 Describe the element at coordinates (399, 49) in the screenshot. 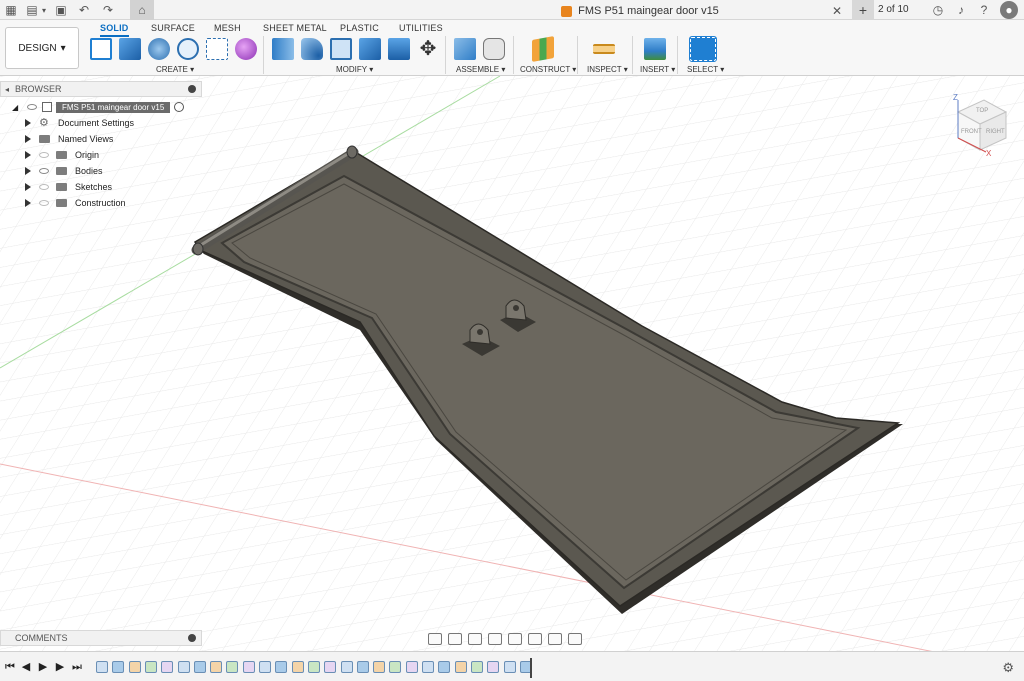

I see `split-body-icon` at that location.